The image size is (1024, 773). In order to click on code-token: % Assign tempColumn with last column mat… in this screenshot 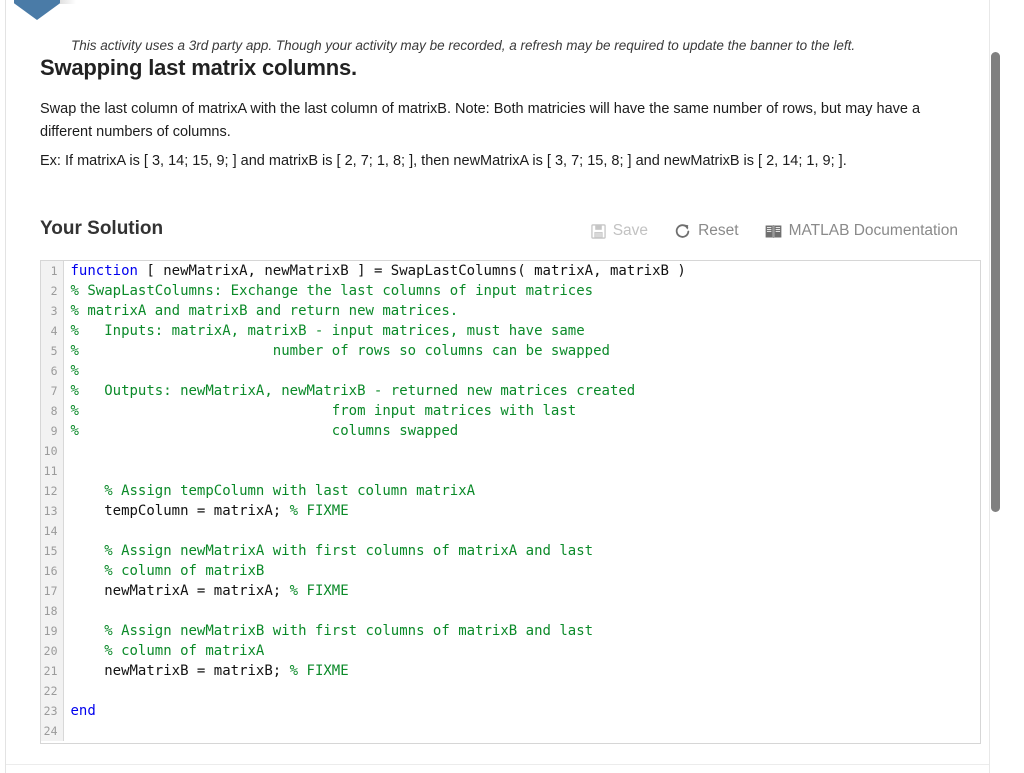, I will do `click(273, 491)`.